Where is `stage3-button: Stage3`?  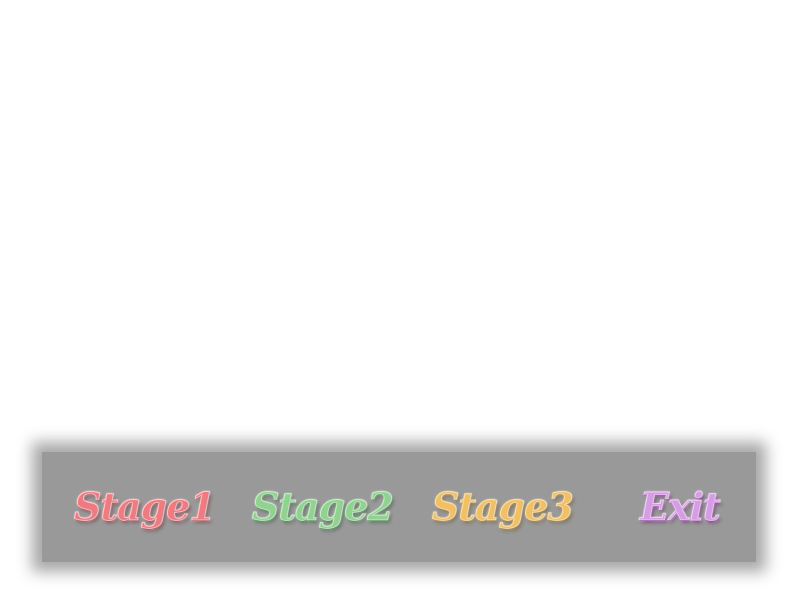 stage3-button: Stage3 is located at coordinates (503, 507).